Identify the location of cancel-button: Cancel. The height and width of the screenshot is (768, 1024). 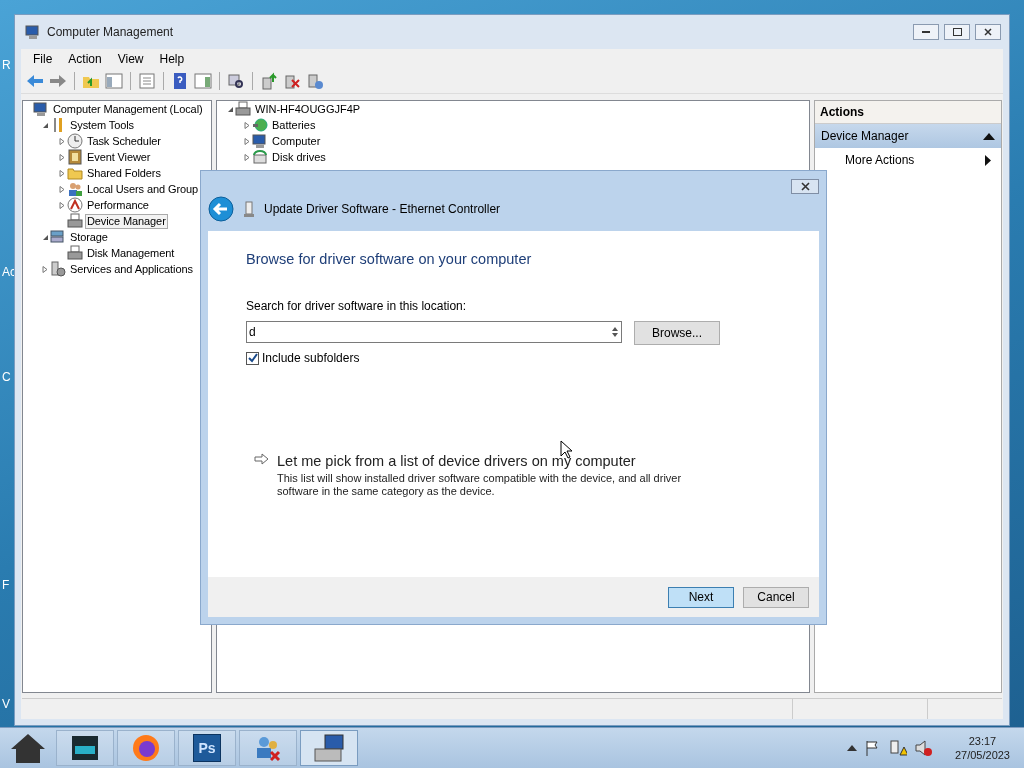
(776, 597).